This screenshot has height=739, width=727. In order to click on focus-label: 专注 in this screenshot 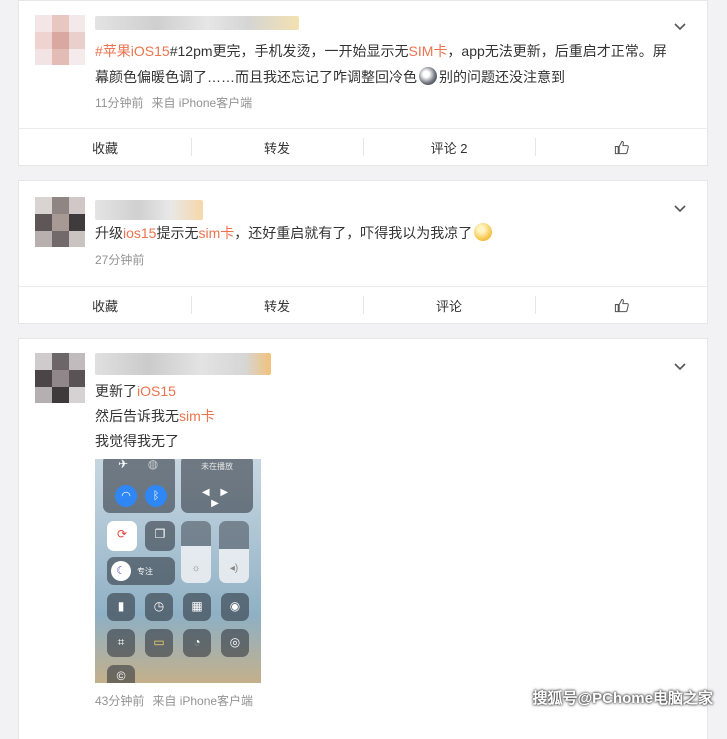, I will do `click(145, 571)`.